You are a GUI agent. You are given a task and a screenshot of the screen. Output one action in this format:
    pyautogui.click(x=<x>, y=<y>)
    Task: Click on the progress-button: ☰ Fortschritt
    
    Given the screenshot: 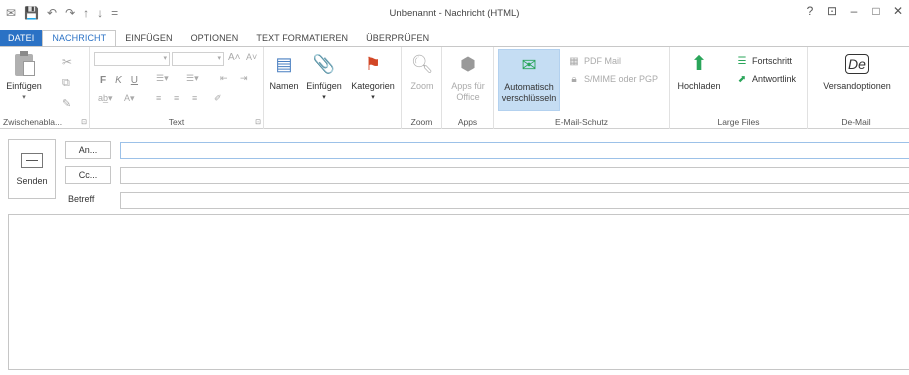 What is the action you would take?
    pyautogui.click(x=764, y=61)
    